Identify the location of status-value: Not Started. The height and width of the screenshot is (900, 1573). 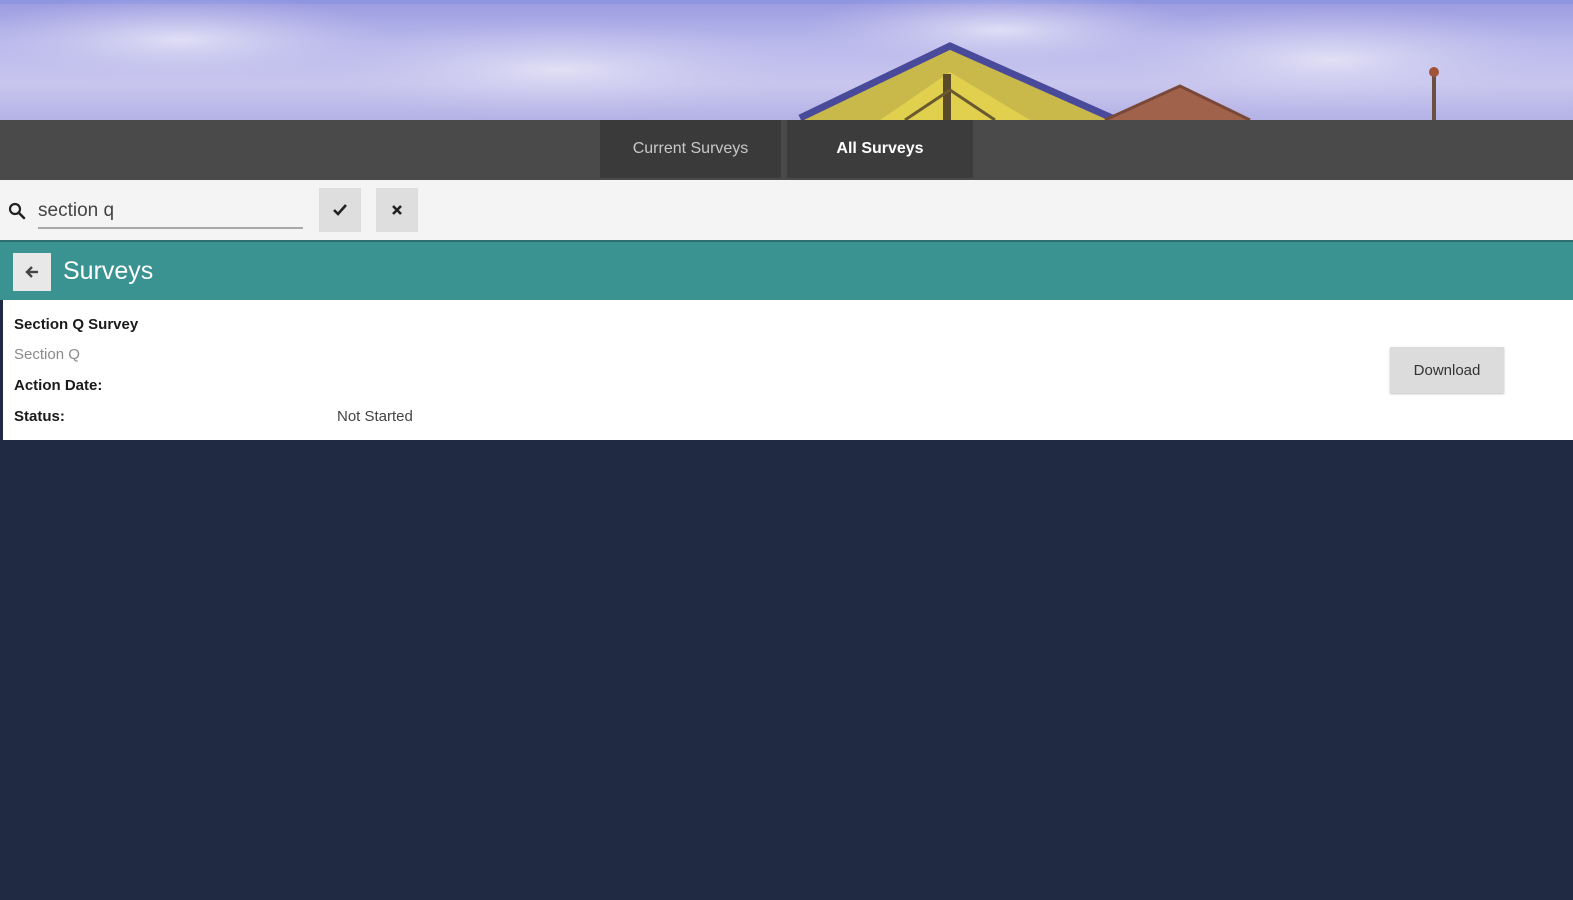
(375, 416).